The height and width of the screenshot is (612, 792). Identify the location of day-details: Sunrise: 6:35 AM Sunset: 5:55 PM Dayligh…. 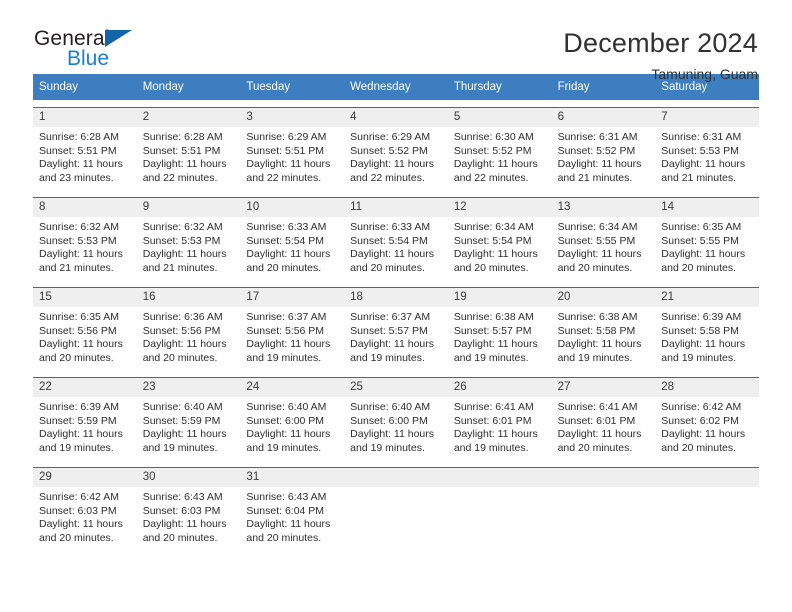
(707, 246).